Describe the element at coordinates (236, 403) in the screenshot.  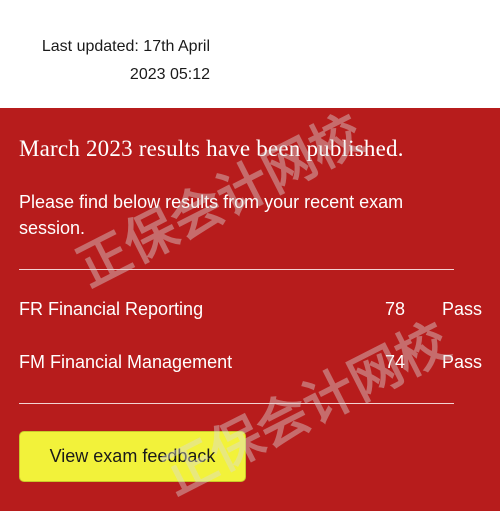
I see `divider-bottom` at that location.